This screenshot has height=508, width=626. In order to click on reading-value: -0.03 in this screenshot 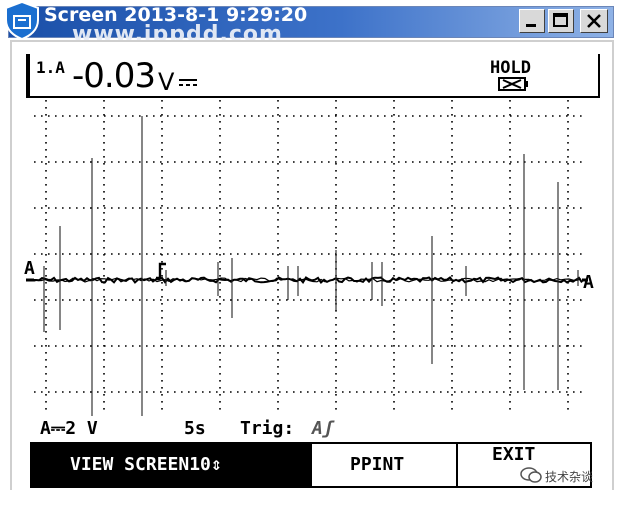, I will do `click(114, 76)`.